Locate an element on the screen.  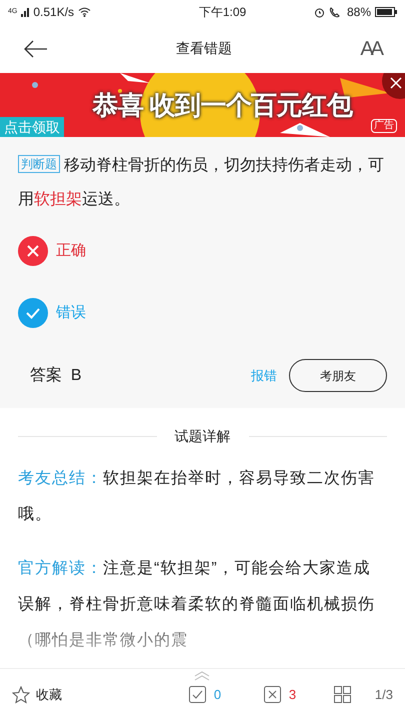
signal-icon is located at coordinates (25, 12).